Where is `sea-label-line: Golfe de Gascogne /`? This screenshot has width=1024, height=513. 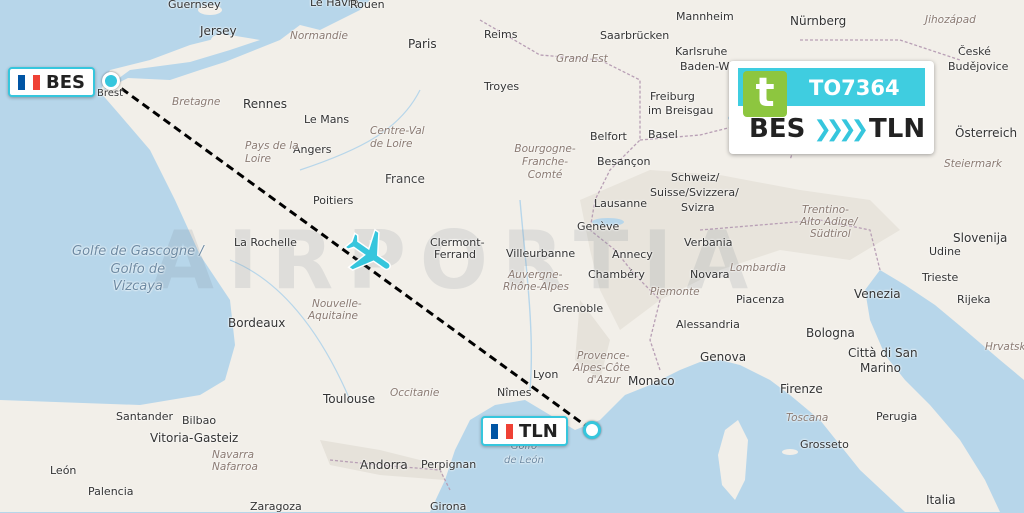 sea-label-line: Golfe de Gascogne / is located at coordinates (138, 251).